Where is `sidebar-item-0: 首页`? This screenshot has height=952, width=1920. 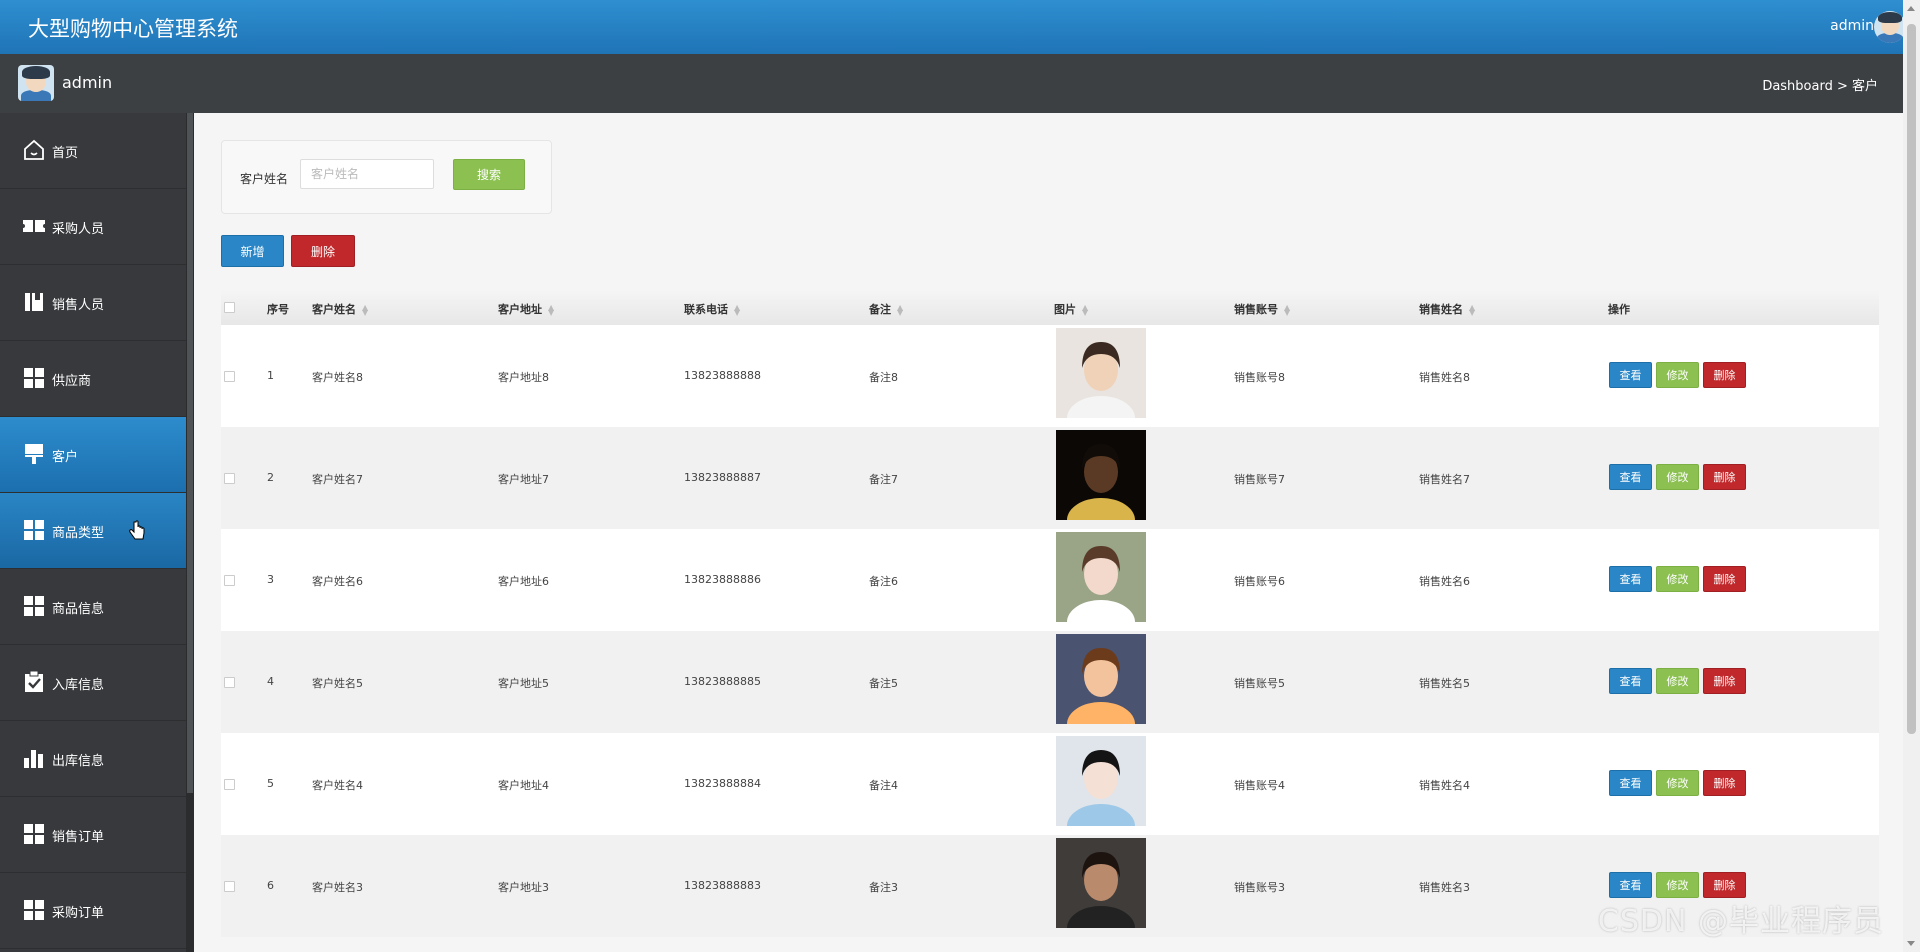
sidebar-item-0: 首页 is located at coordinates (93, 151).